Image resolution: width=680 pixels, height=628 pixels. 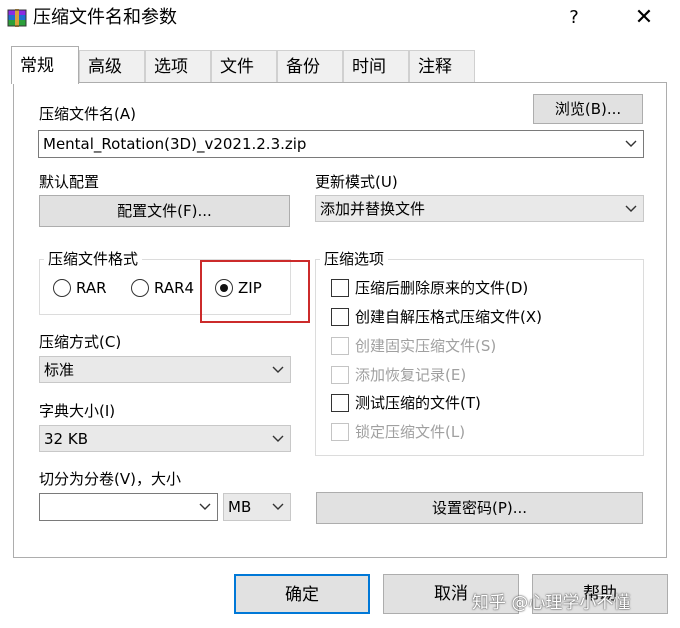 What do you see at coordinates (644, 18) in the screenshot?
I see `close-button: ✕` at bounding box center [644, 18].